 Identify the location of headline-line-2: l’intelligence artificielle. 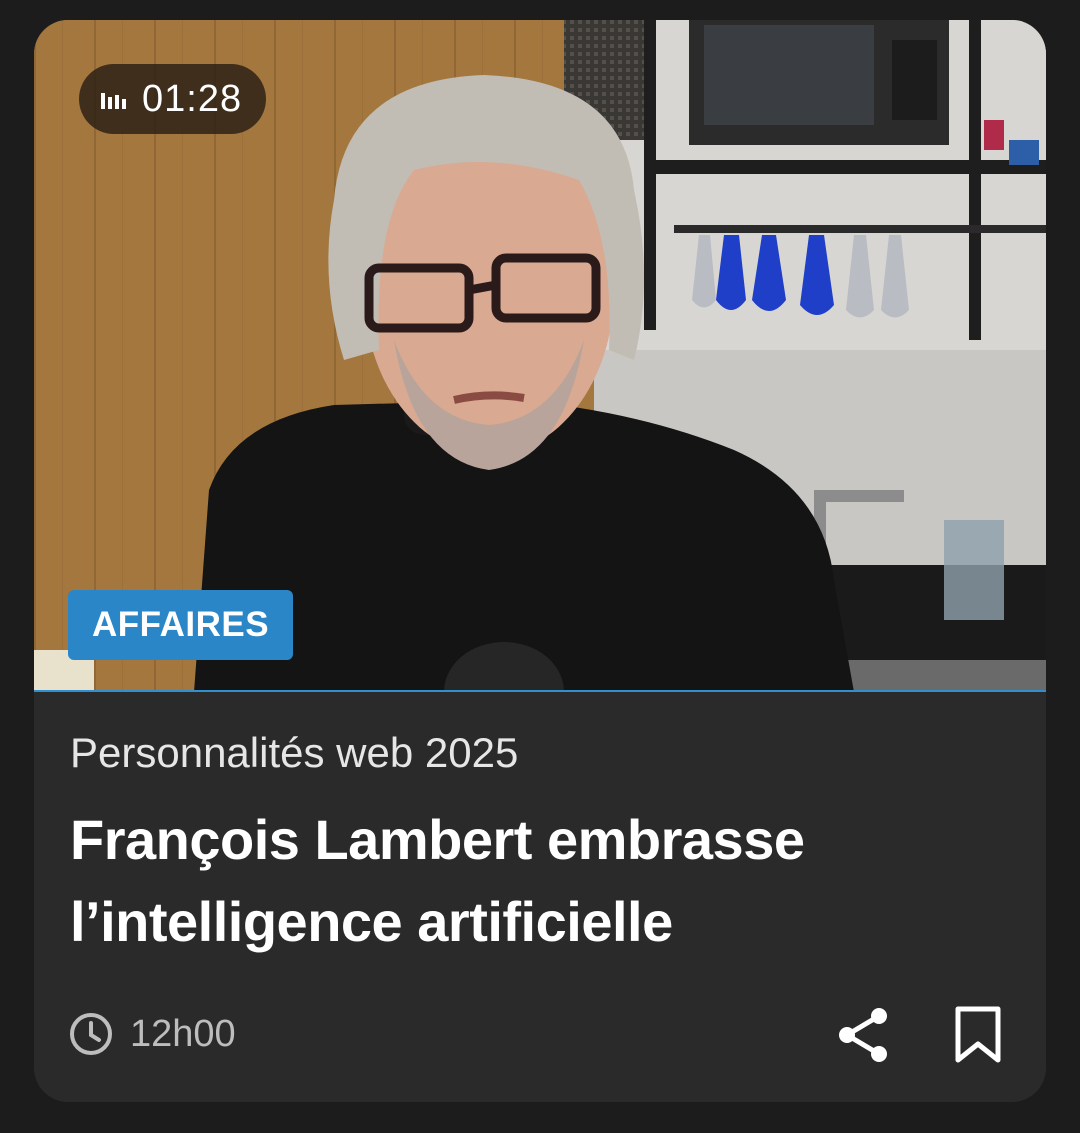
(371, 921).